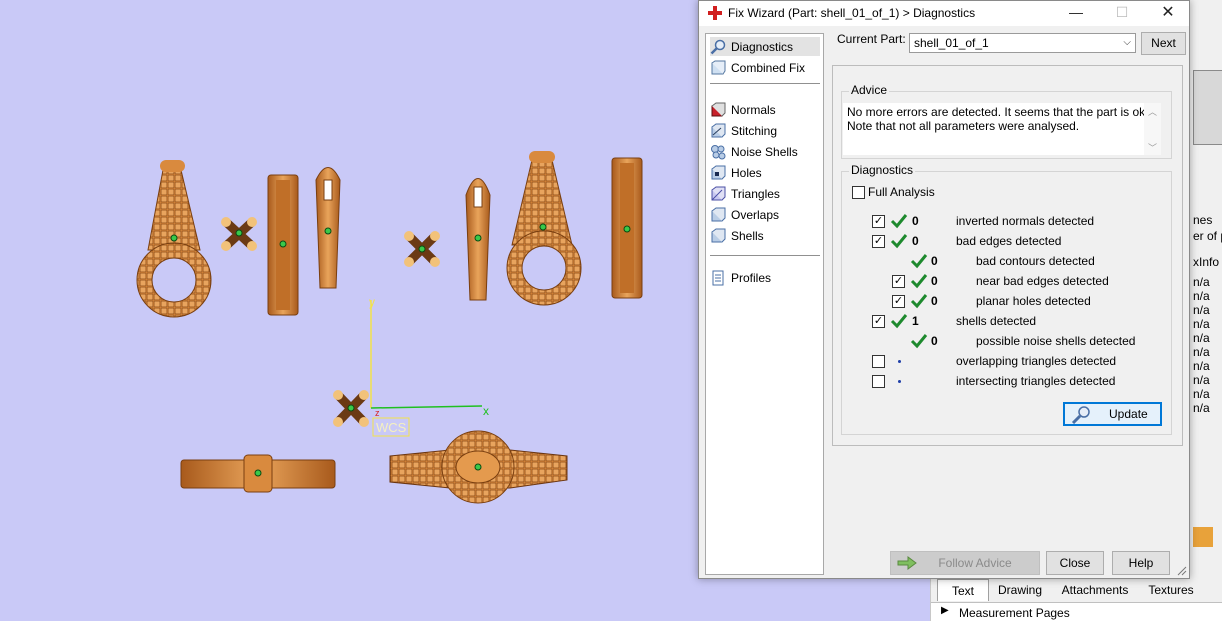  Describe the element at coordinates (1152, 112) in the screenshot. I see `scroll-up-icon: ︿` at that location.